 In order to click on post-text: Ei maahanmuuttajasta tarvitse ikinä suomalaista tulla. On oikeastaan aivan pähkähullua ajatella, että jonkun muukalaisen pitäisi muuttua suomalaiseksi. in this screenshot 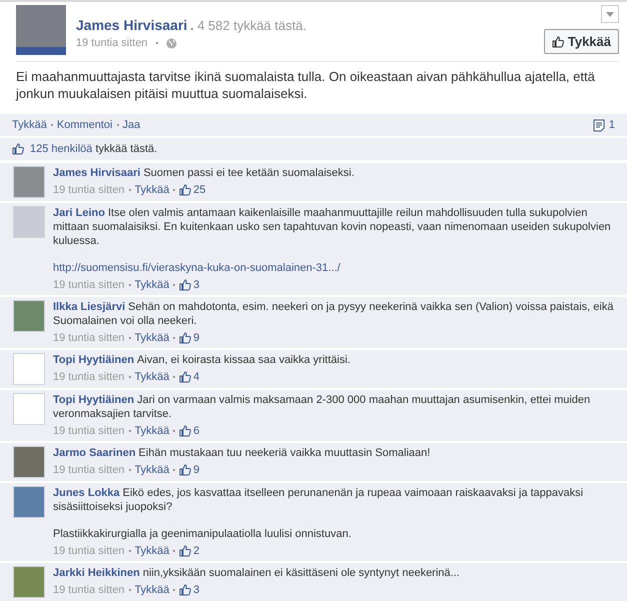, I will do `click(306, 85)`.